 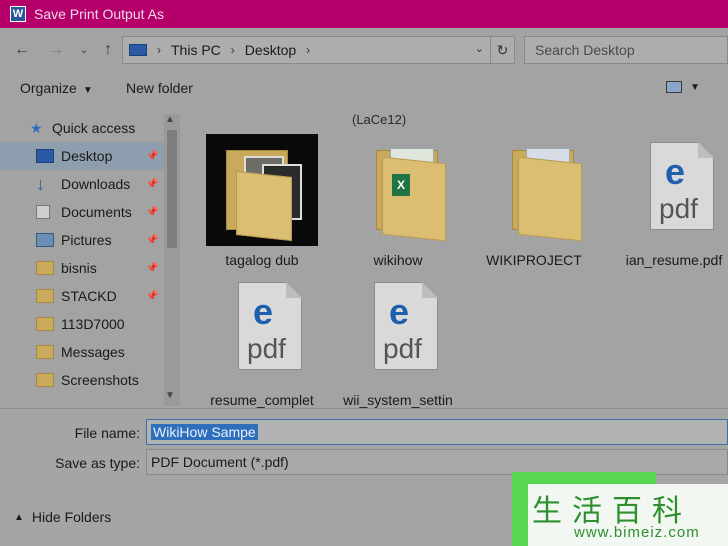 I want to click on file-item: WIKIPROJECT, so click(x=534, y=201).